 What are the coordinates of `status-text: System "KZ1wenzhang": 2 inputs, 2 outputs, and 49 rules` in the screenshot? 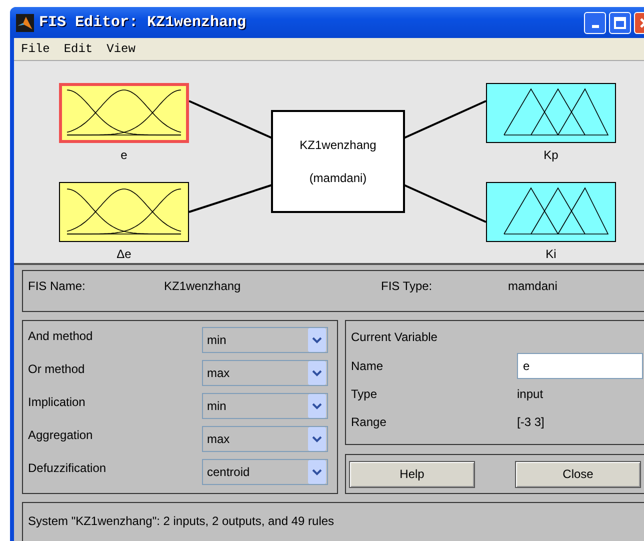 It's located at (181, 521).